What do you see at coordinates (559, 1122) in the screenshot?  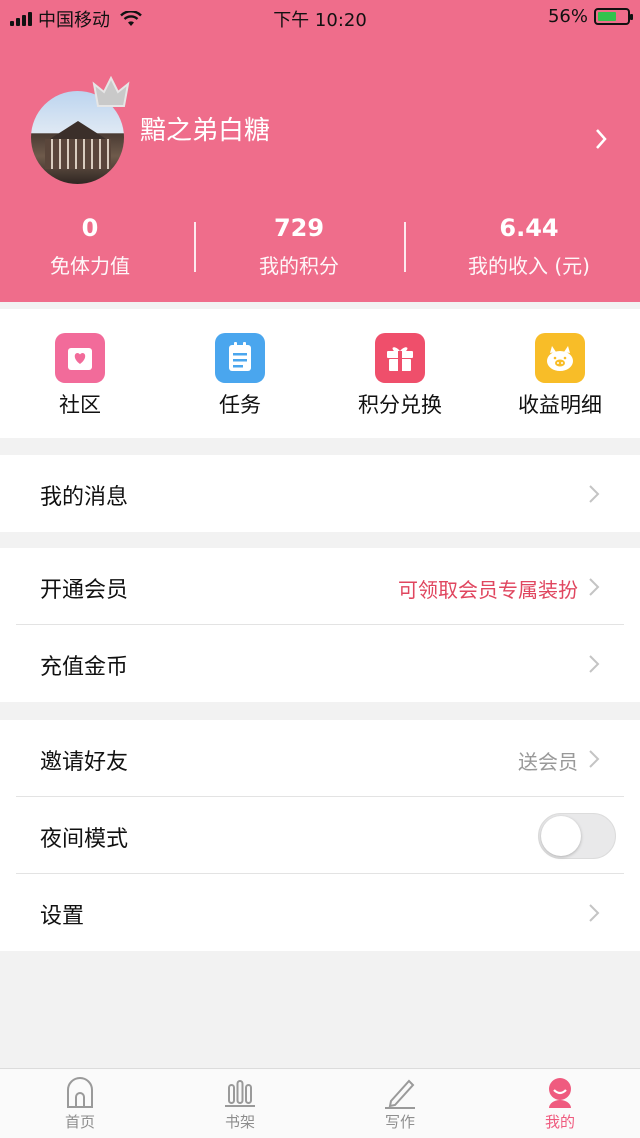 I see `tab-label: 我的` at bounding box center [559, 1122].